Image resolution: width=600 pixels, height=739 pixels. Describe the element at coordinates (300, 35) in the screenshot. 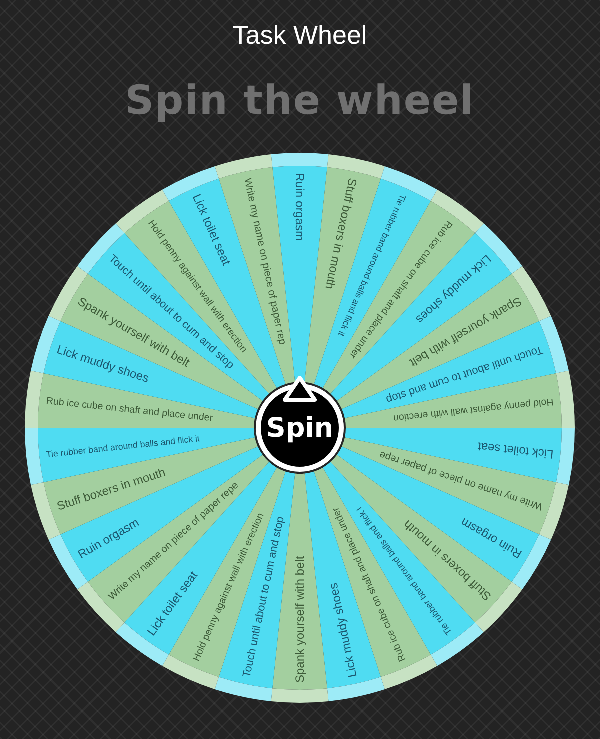

I see `window-title: Task Wheel` at that location.